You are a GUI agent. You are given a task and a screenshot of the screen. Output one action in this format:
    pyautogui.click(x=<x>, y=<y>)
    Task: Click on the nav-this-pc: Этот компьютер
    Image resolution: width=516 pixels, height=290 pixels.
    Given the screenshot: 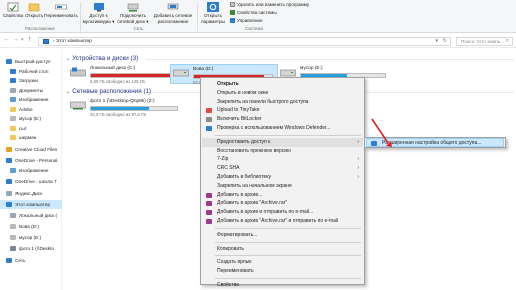 What is the action you would take?
    pyautogui.click(x=31, y=205)
    